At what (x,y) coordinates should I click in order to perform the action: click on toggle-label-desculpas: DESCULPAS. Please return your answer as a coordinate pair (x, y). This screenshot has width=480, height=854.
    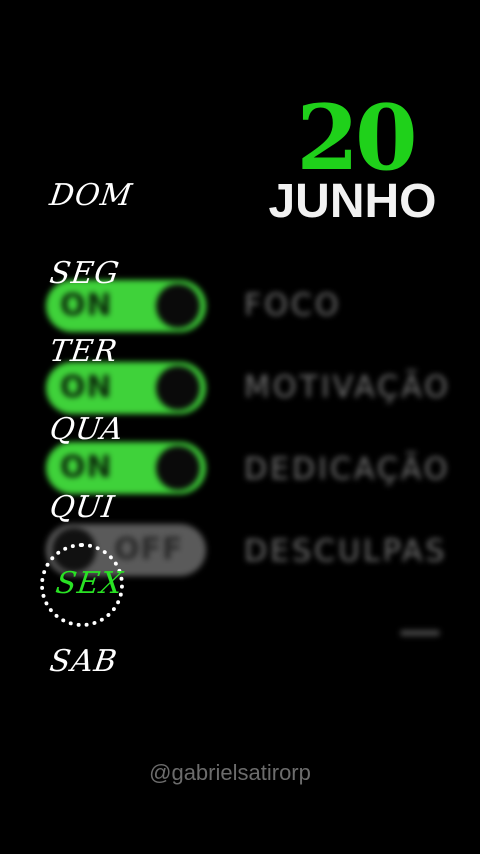
    Looking at the image, I should click on (346, 551).